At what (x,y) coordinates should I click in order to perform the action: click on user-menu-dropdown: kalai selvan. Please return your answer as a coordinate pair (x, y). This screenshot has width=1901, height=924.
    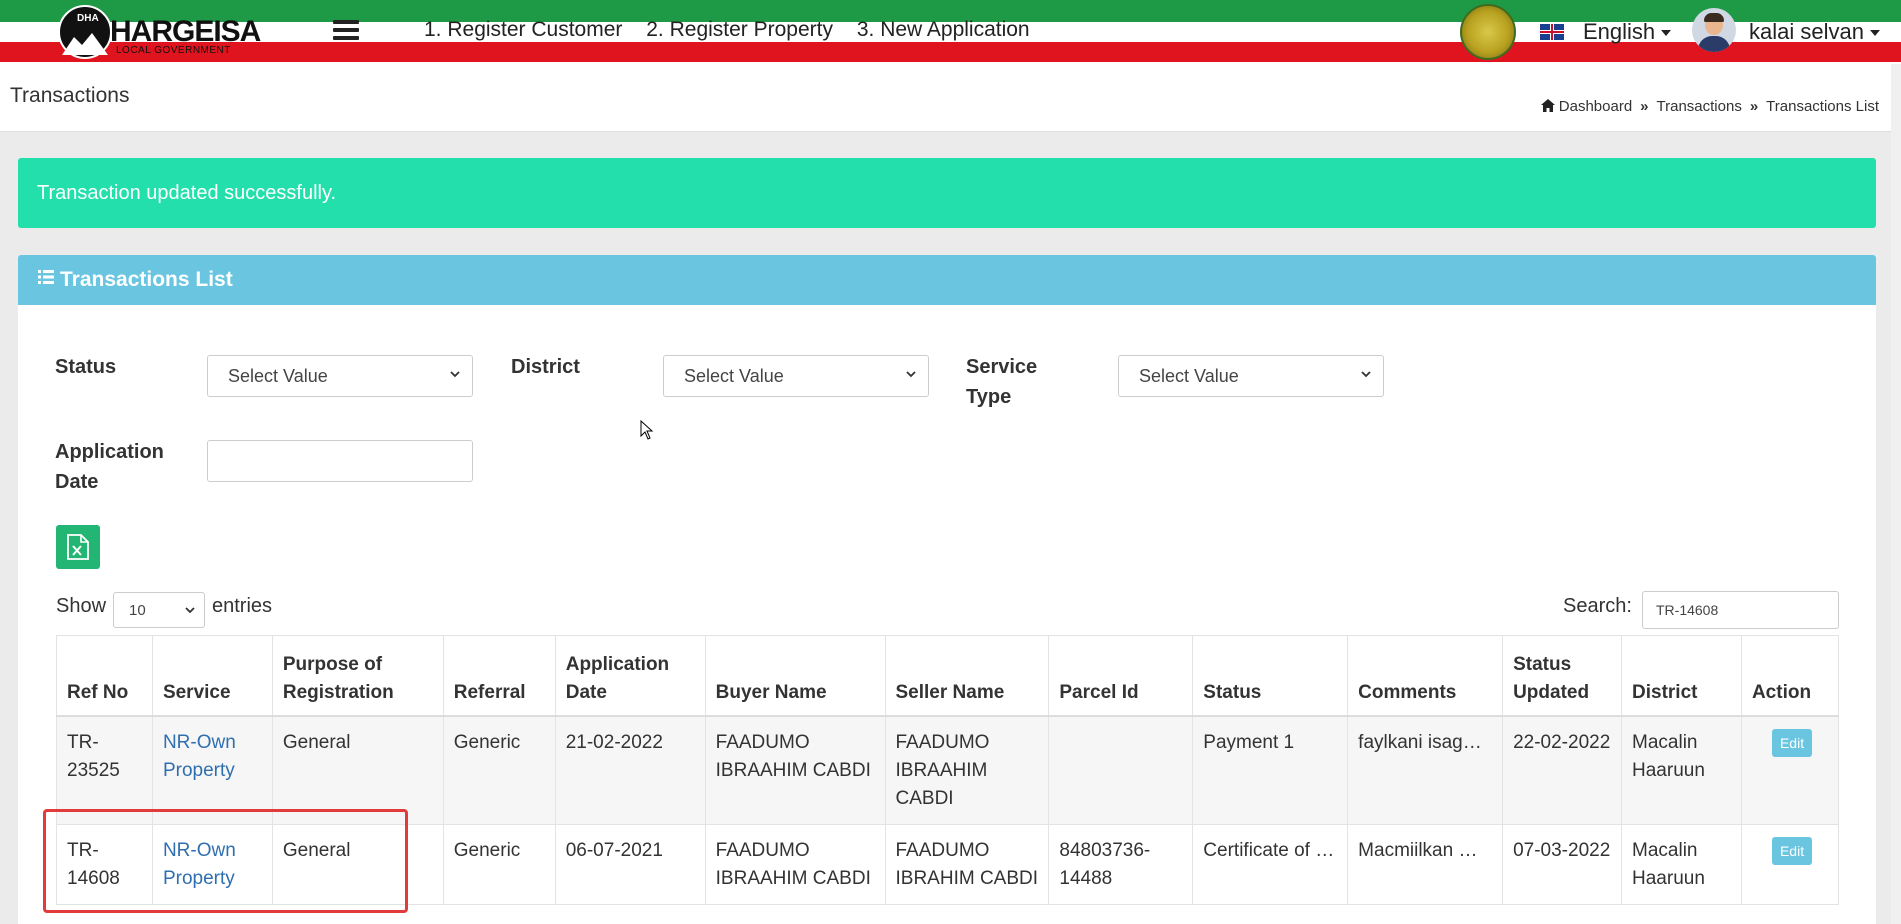
    Looking at the image, I should click on (1814, 32).